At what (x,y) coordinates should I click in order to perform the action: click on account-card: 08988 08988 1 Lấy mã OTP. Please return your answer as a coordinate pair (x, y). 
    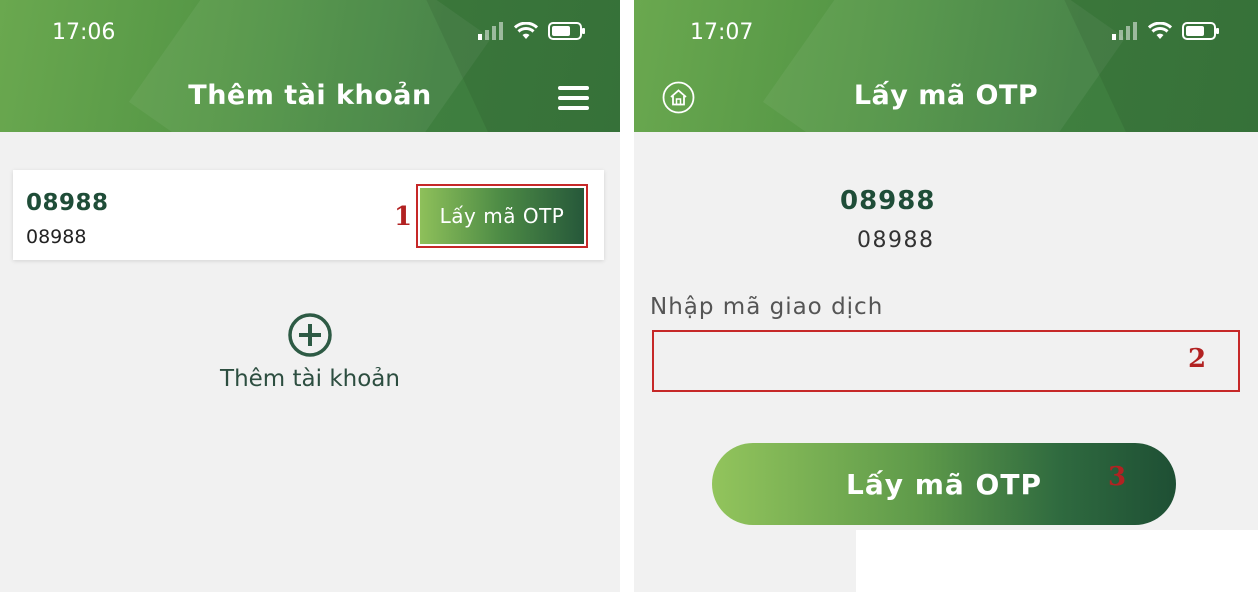
    Looking at the image, I should click on (308, 215).